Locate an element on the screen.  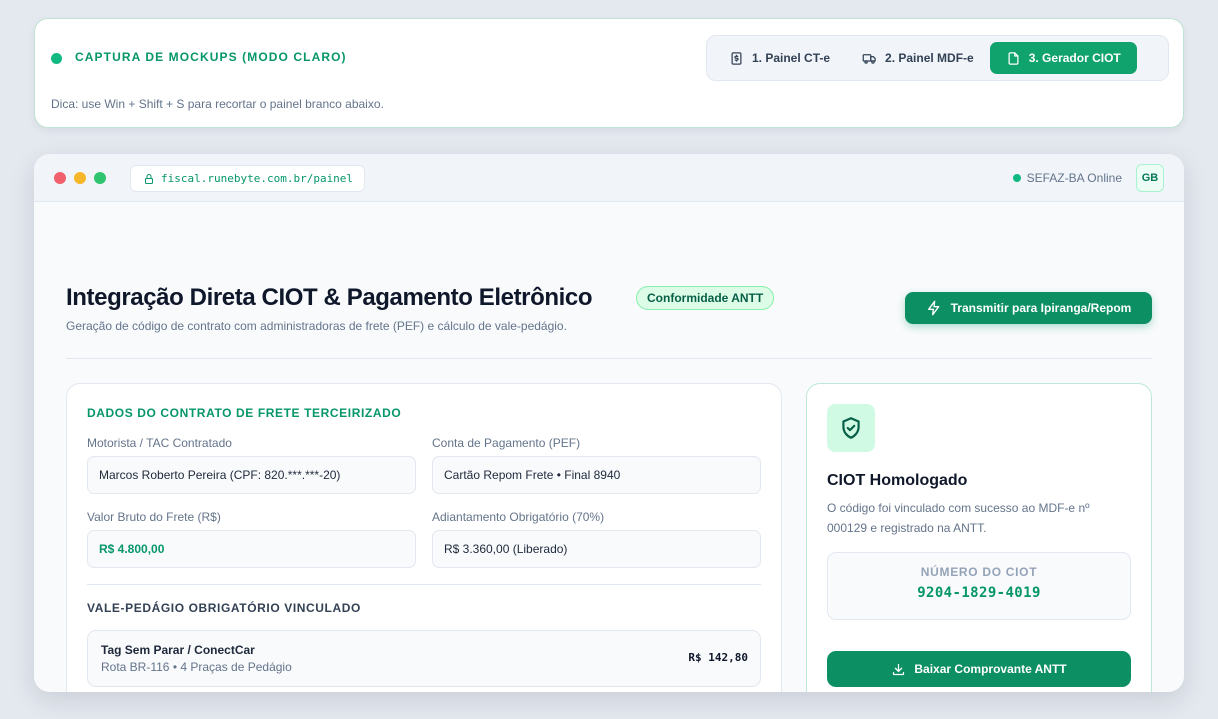
tab-painel-cte: 1. Painel CT-e is located at coordinates (779, 58).